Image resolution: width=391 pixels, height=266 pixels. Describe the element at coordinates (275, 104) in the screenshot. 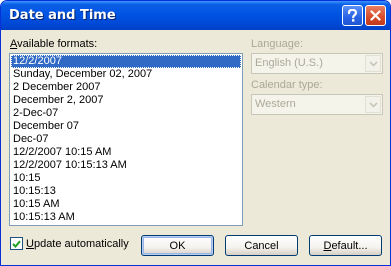

I see `calendar-type-value: Western` at that location.